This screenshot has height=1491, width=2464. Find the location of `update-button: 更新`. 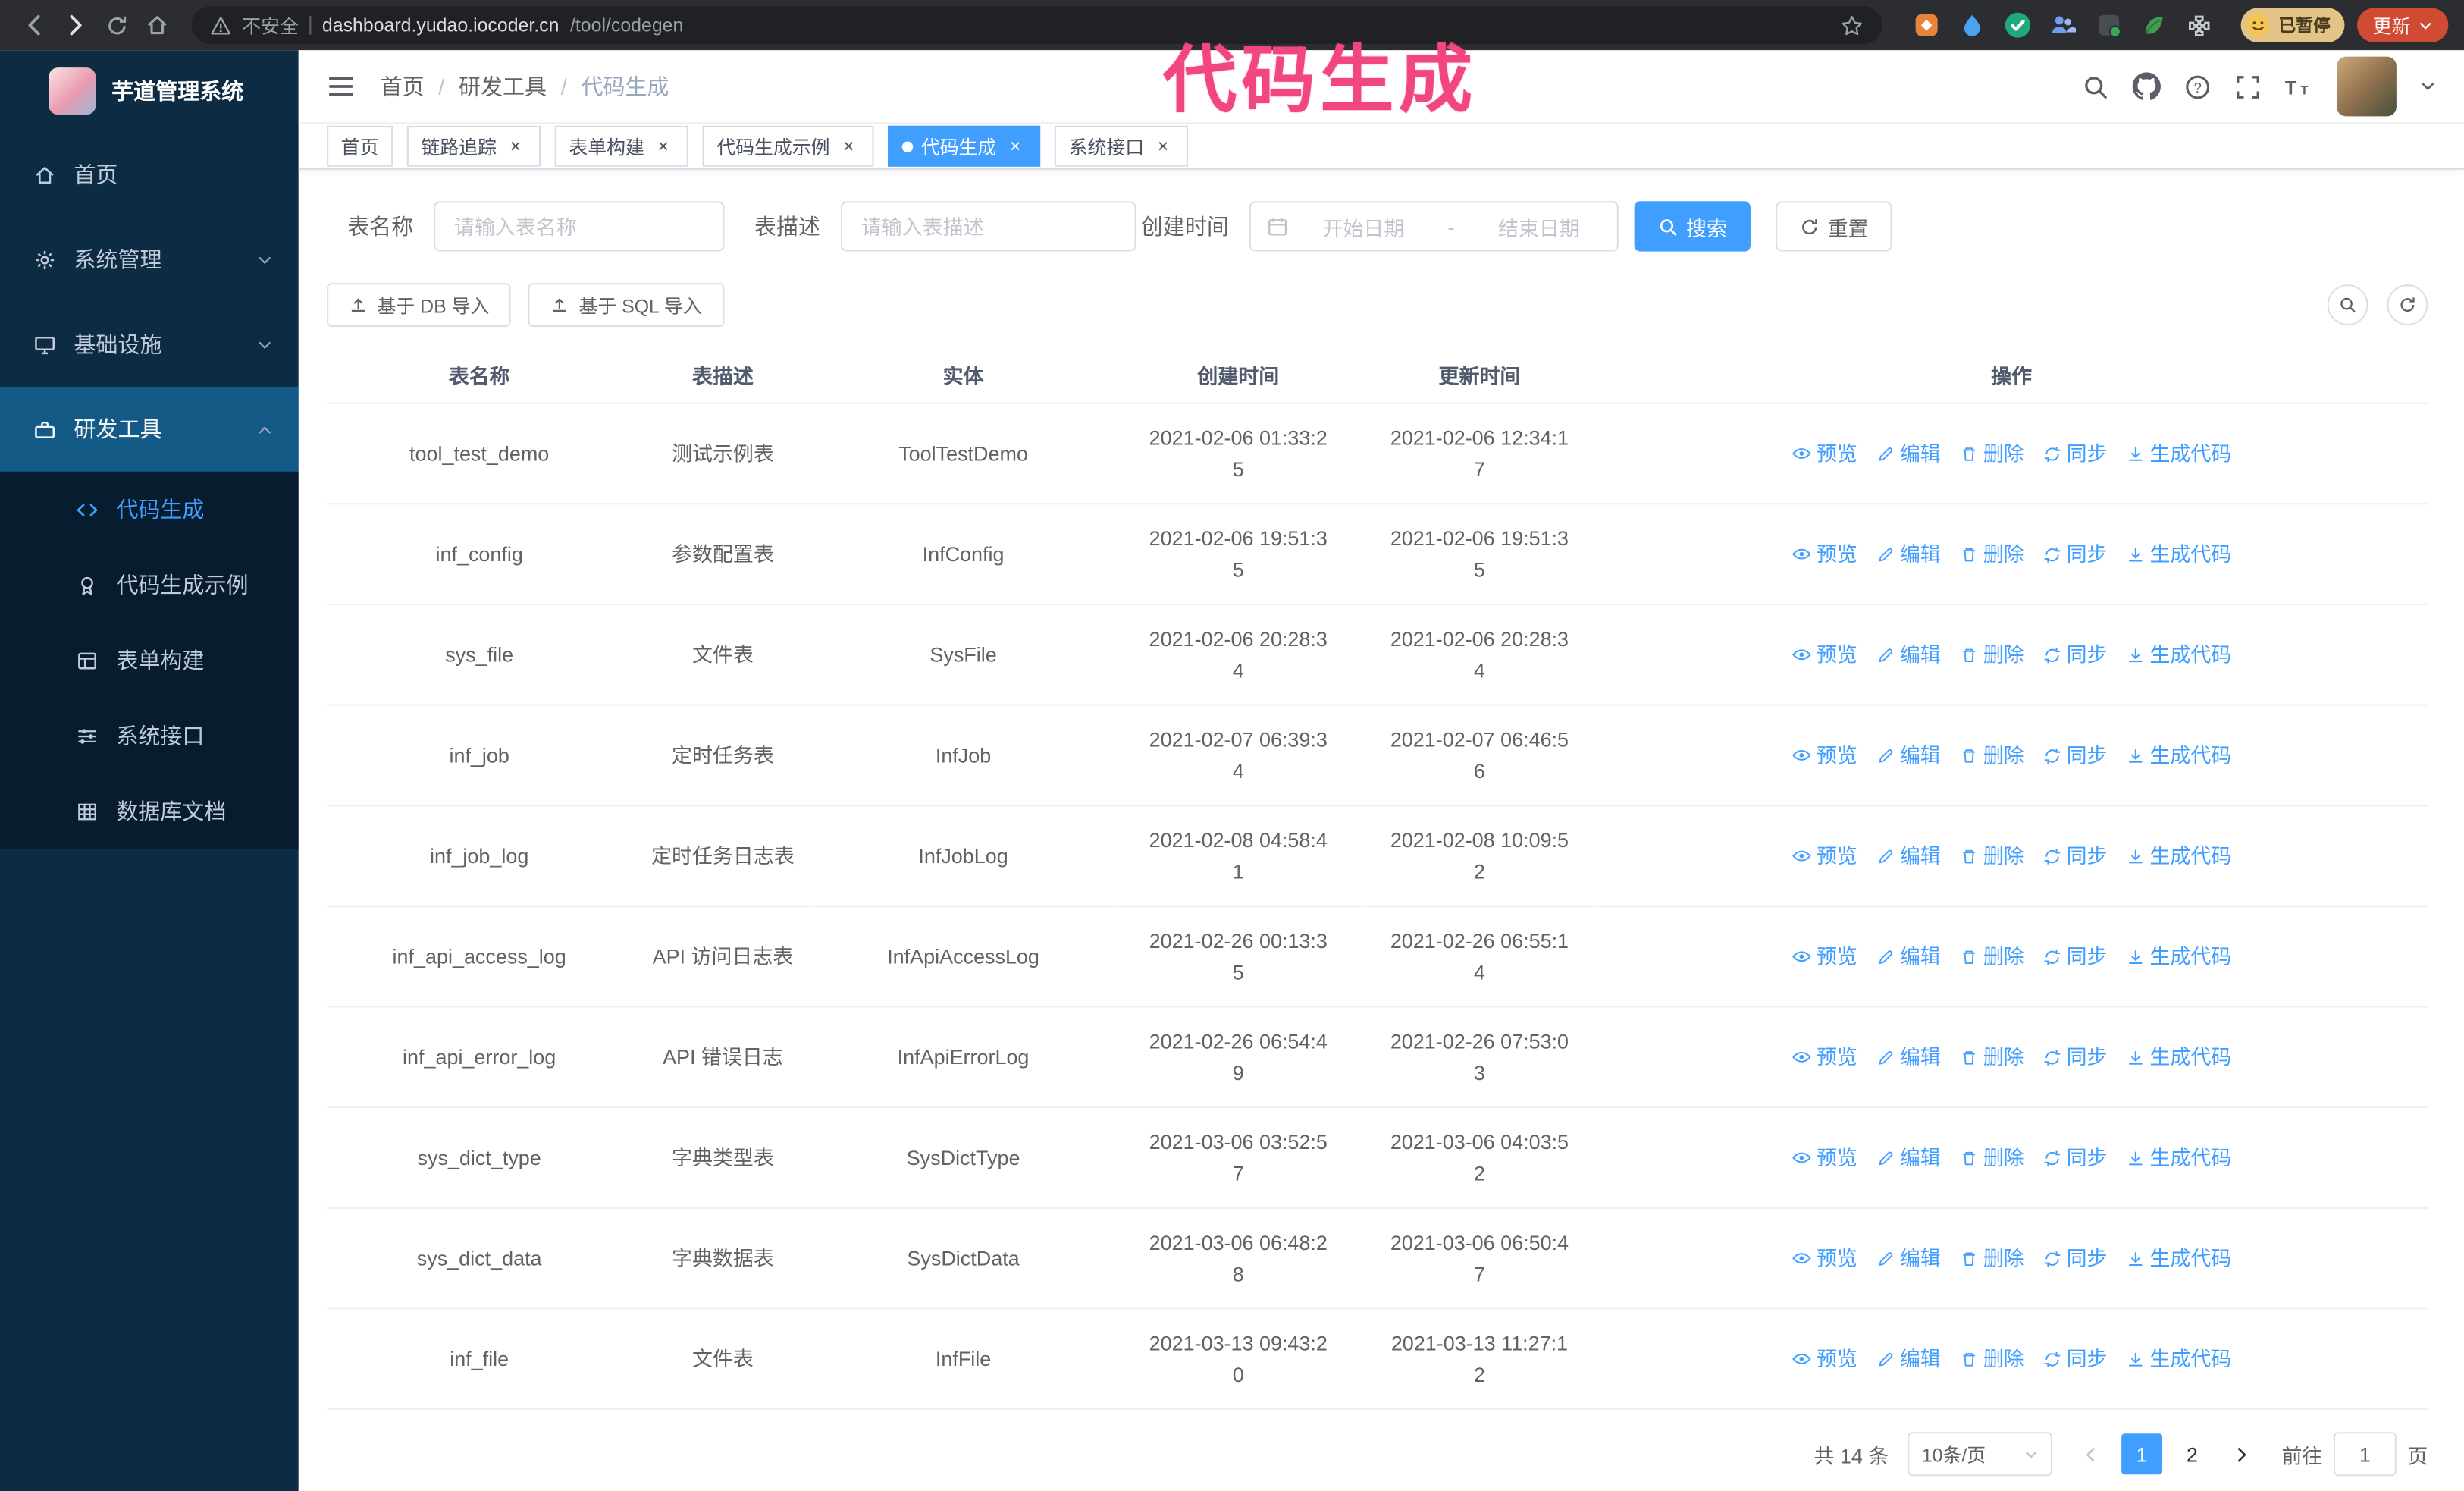

update-button: 更新 is located at coordinates (2403, 25).